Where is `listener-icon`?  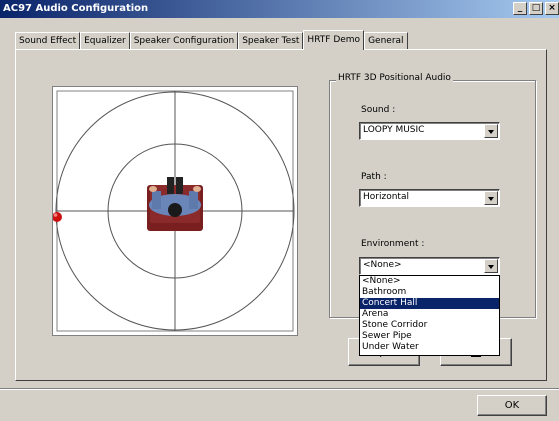 listener-icon is located at coordinates (175, 204).